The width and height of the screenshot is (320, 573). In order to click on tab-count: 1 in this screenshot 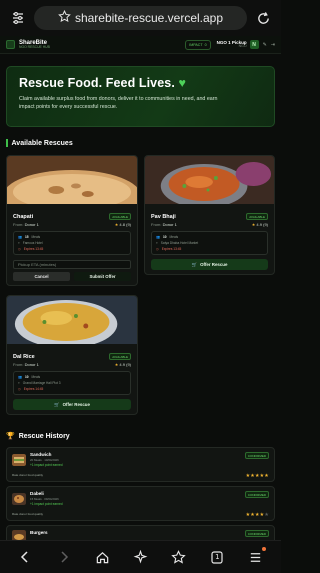, I will do `click(217, 557)`.